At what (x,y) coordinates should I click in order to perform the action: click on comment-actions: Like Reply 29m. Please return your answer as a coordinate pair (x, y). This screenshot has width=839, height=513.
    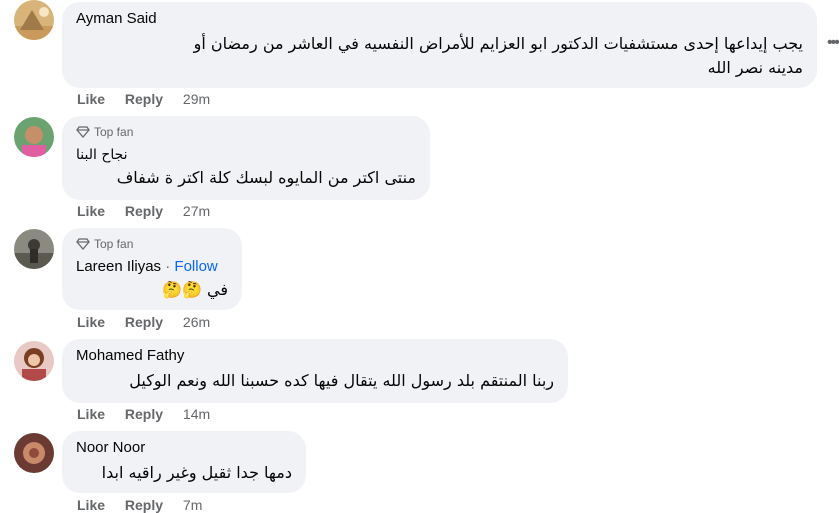
    Looking at the image, I should click on (151, 99).